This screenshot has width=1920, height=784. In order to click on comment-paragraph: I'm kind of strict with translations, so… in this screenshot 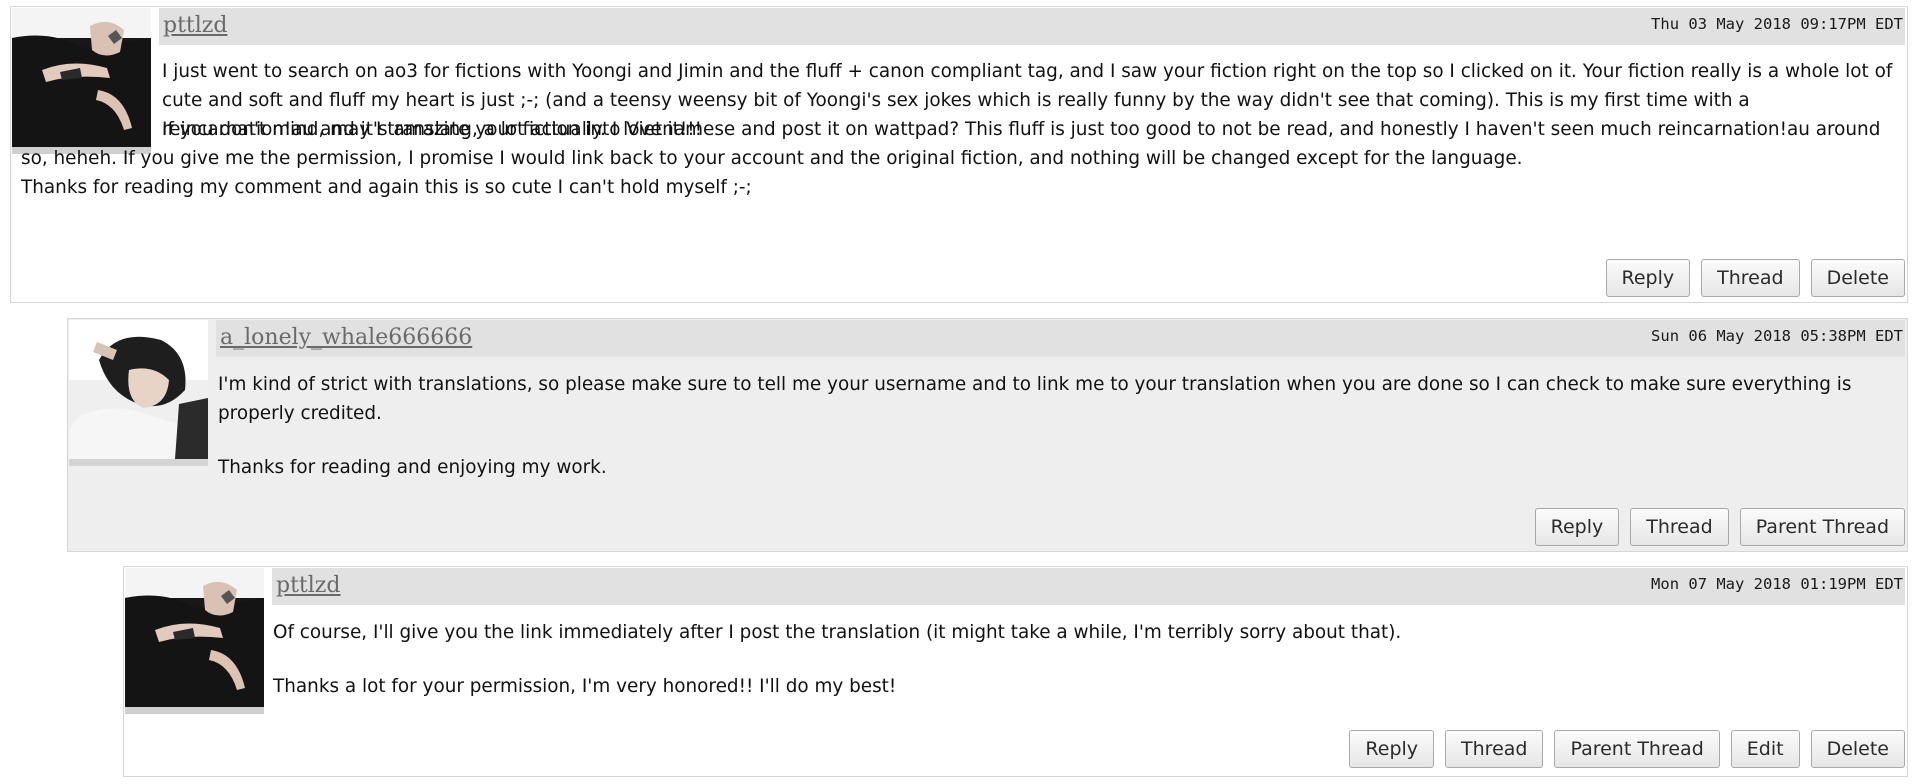, I will do `click(1035, 399)`.